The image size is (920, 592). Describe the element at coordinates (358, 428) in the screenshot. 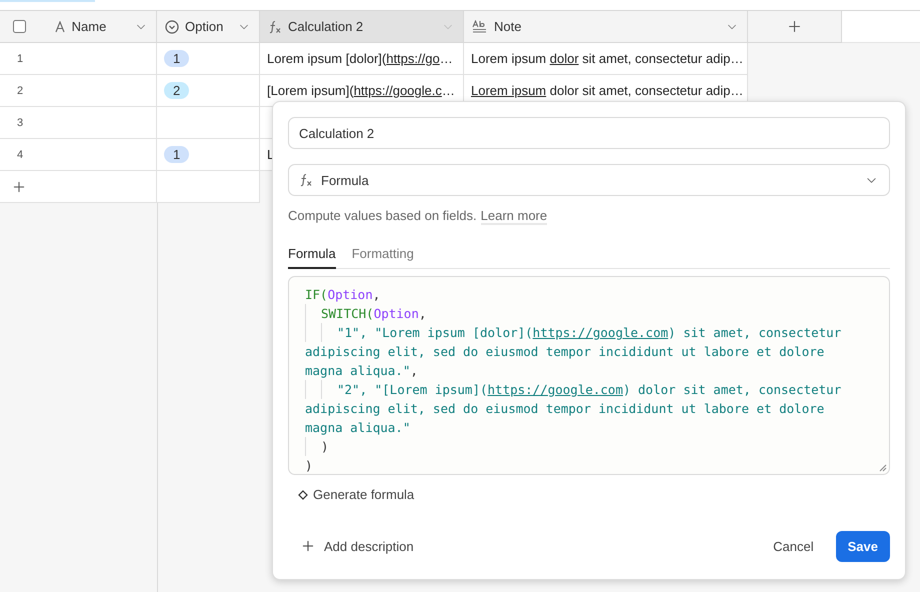

I see `code-line: magna aliqua."` at that location.